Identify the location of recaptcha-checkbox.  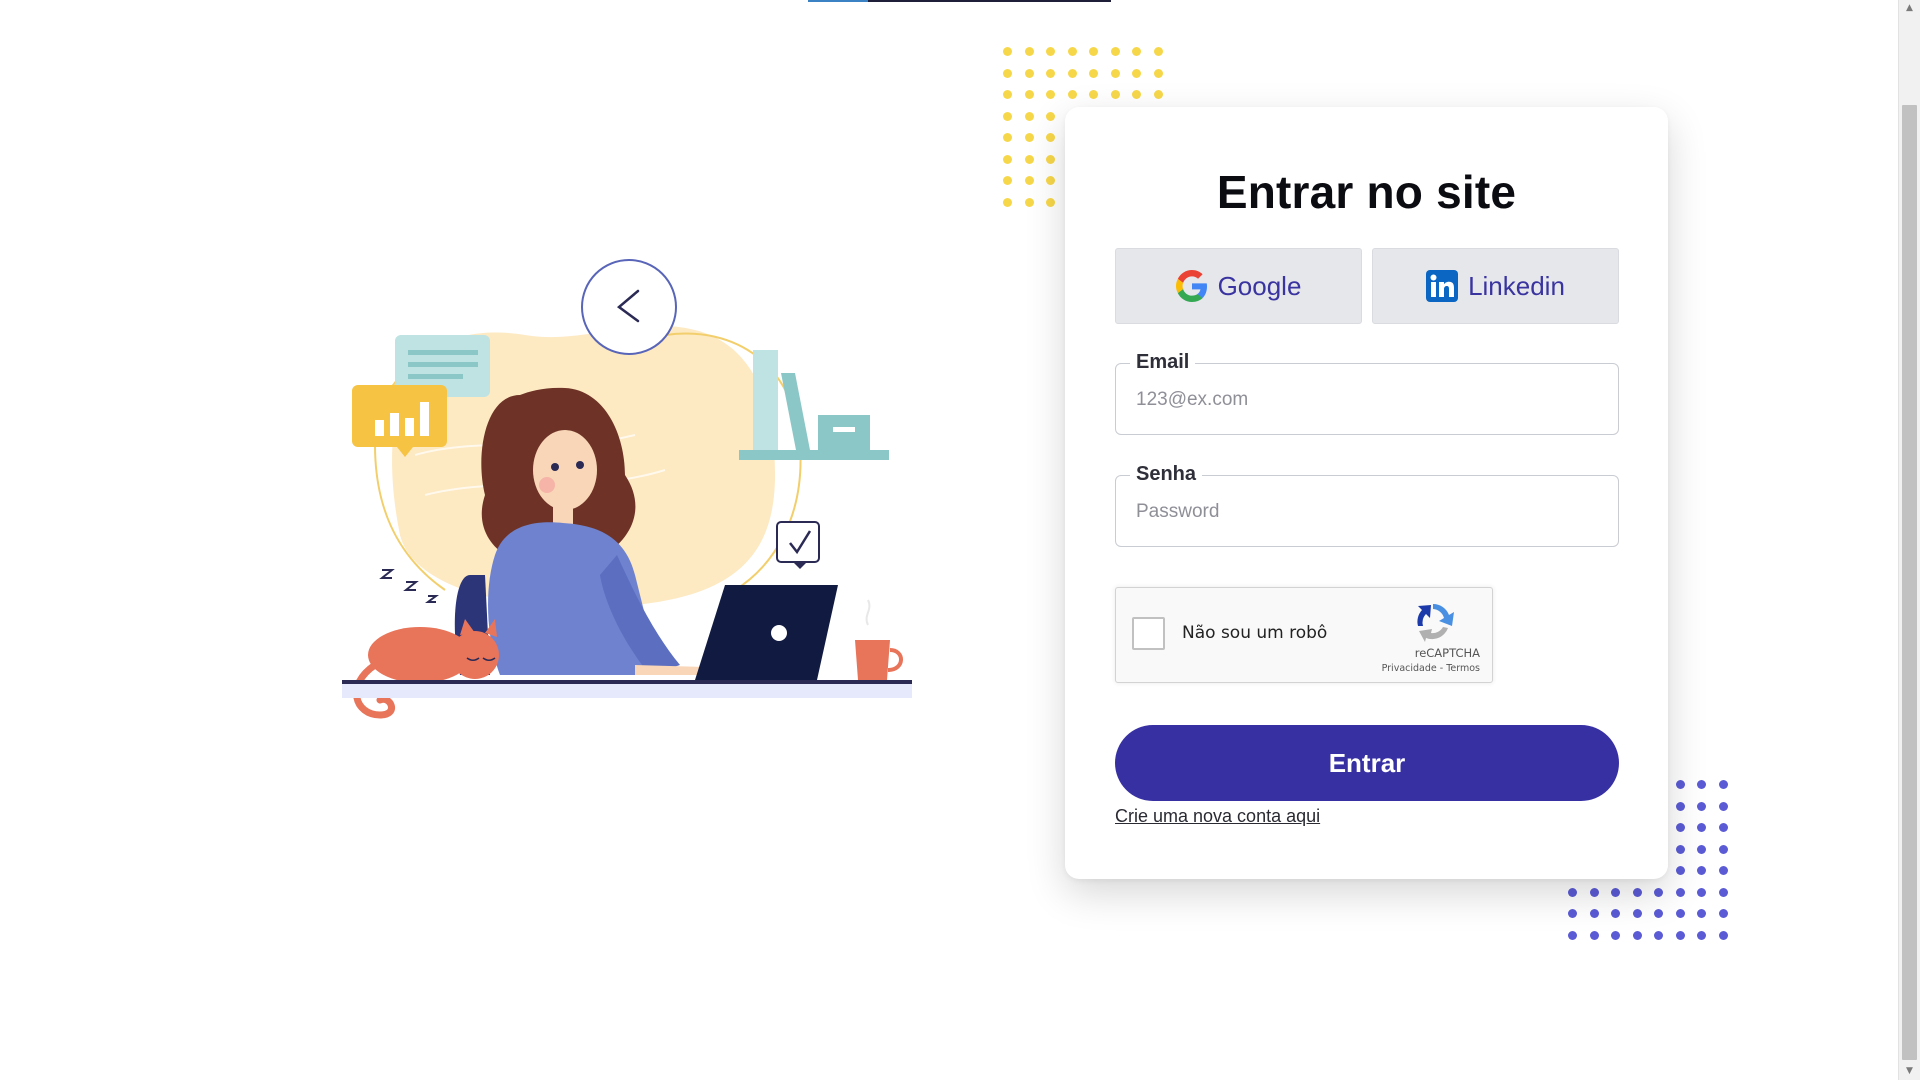
(1148, 633).